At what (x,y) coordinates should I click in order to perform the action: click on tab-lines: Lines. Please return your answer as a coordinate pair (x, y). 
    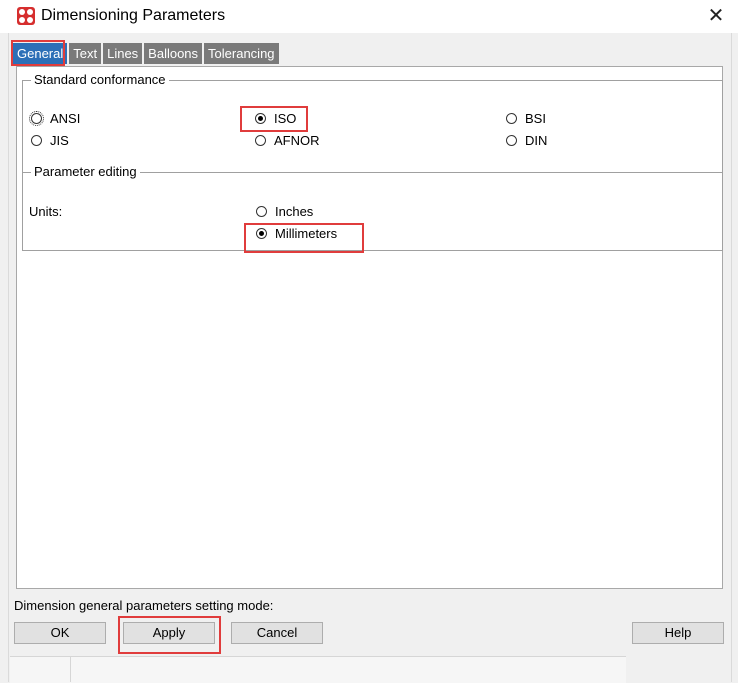
    Looking at the image, I should click on (123, 53).